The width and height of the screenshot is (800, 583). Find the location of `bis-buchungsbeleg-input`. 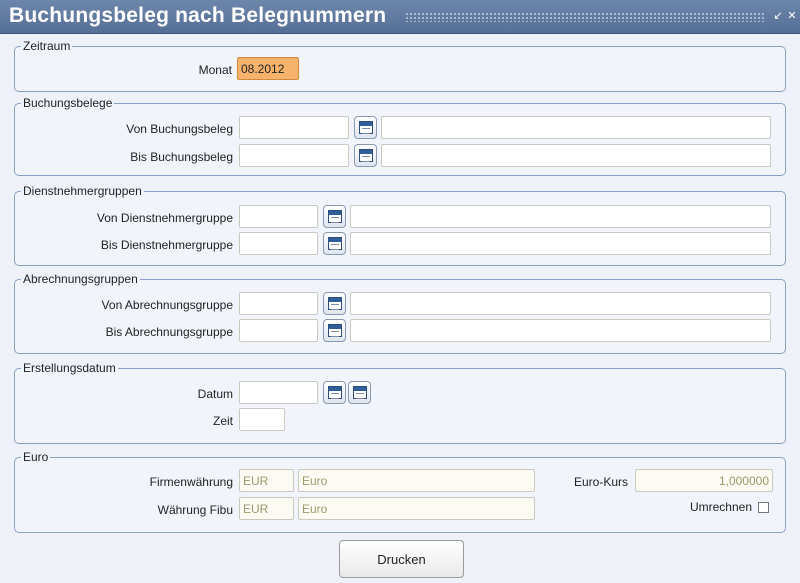

bis-buchungsbeleg-input is located at coordinates (294, 155).